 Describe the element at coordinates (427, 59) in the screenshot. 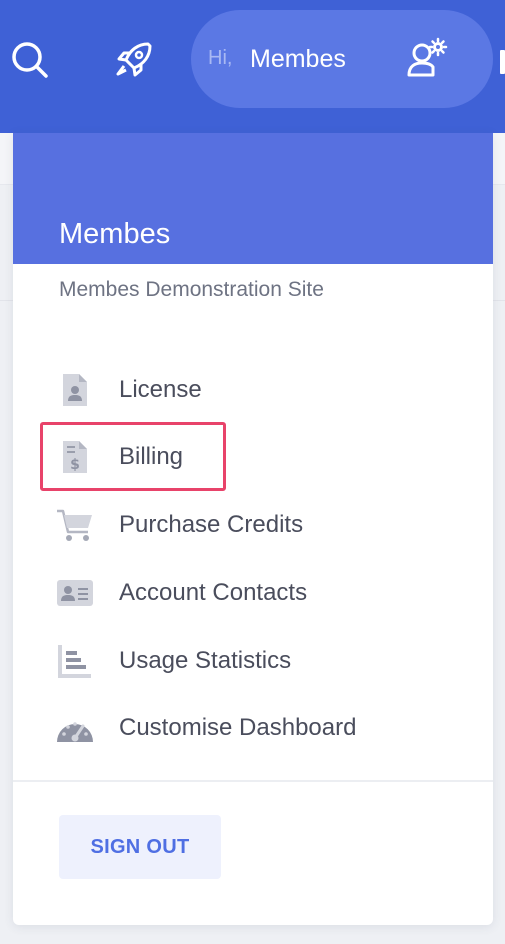

I see `user-settings-icon` at that location.